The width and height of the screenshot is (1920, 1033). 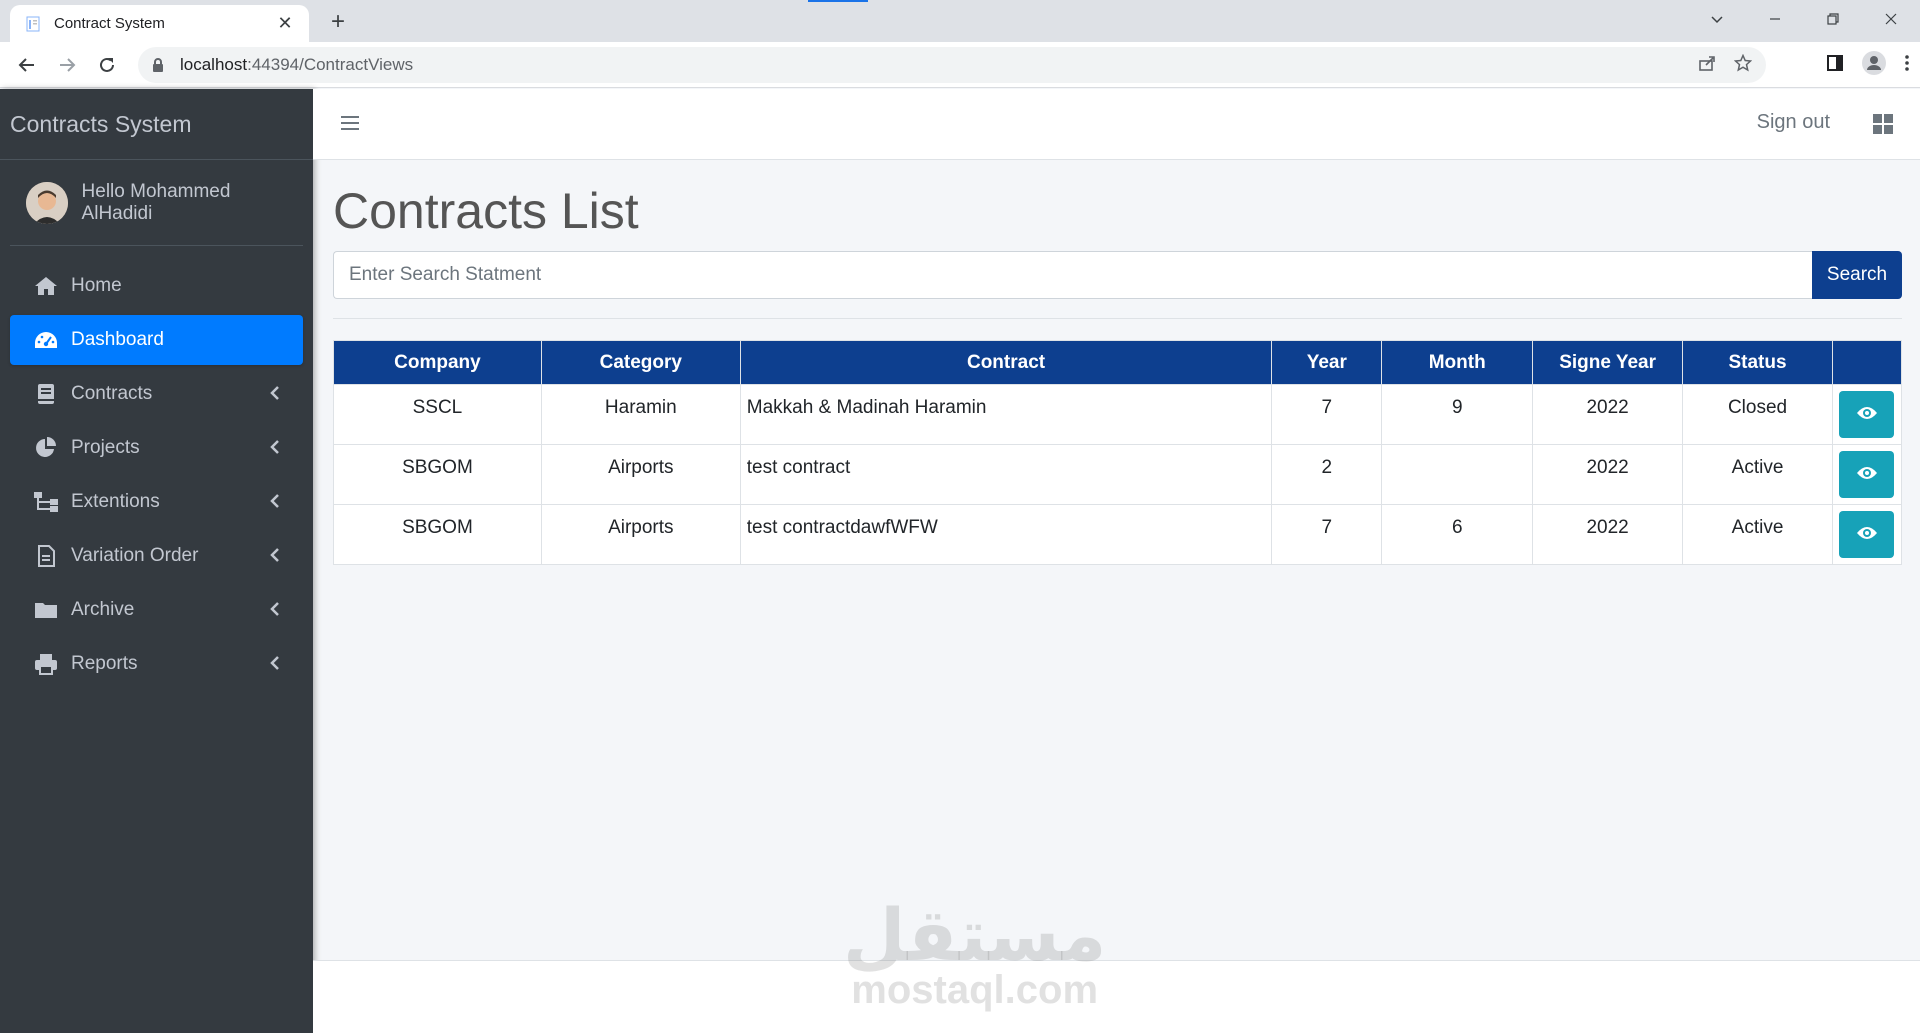 What do you see at coordinates (640, 362) in the screenshot?
I see `column-header-category: Category` at bounding box center [640, 362].